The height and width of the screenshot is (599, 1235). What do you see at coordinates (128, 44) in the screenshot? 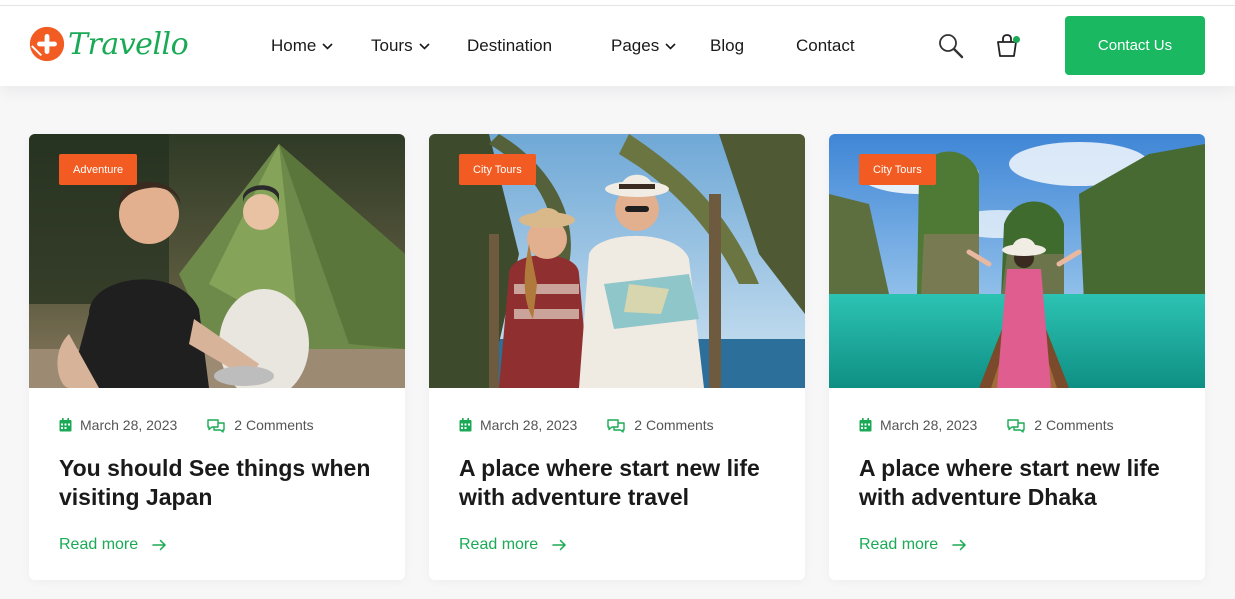
I see `brand-name: Travello` at bounding box center [128, 44].